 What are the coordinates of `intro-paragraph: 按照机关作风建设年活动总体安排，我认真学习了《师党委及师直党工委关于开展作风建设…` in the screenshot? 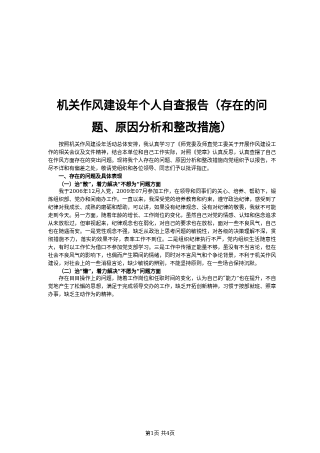 It's located at (162, 157).